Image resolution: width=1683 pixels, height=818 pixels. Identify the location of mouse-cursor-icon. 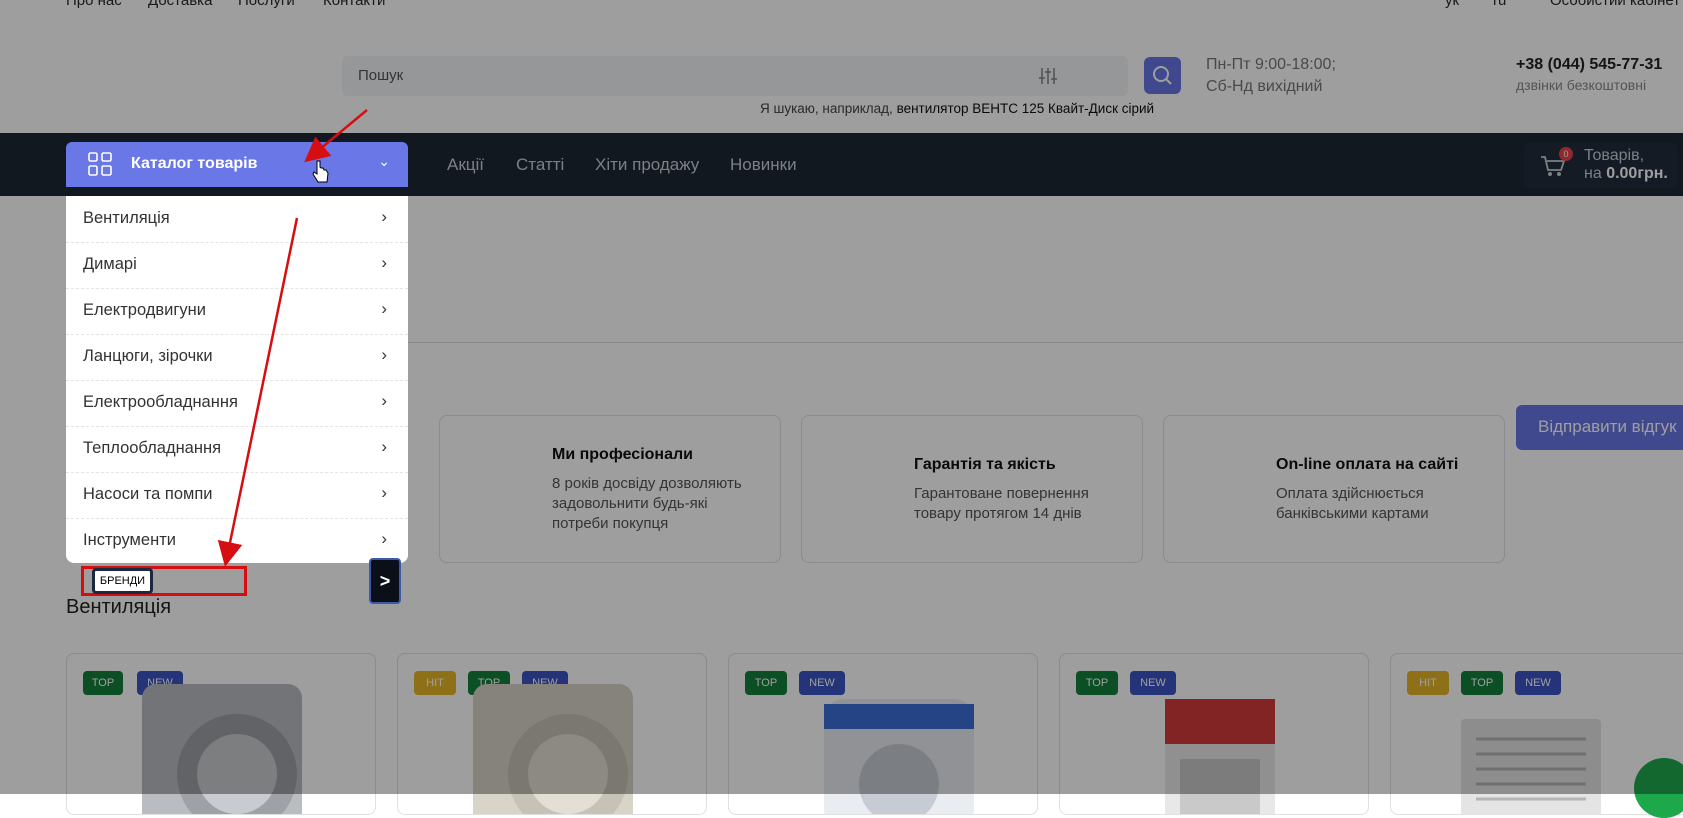
(320, 171).